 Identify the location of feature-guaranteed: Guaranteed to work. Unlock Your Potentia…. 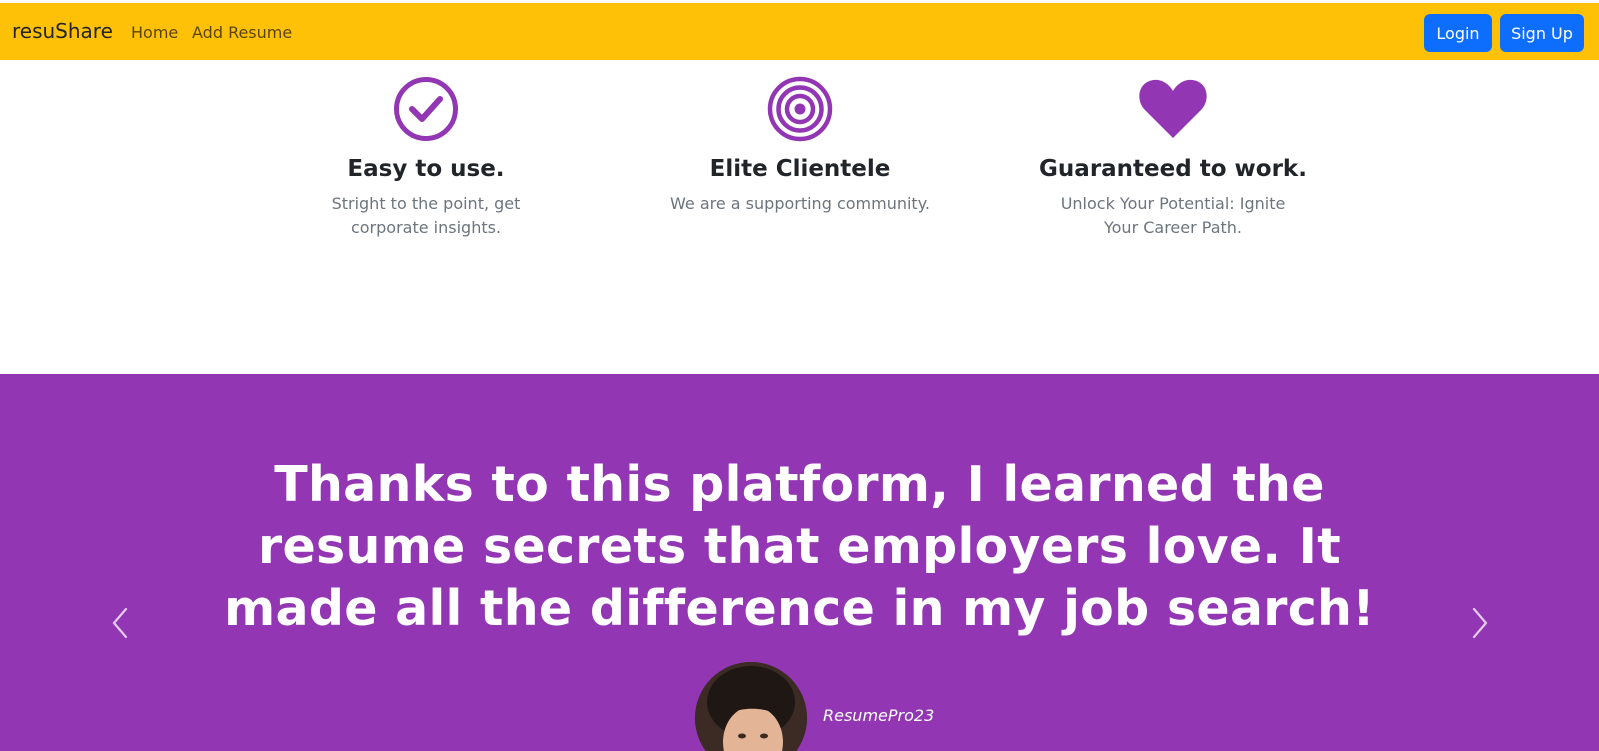
(1173, 158).